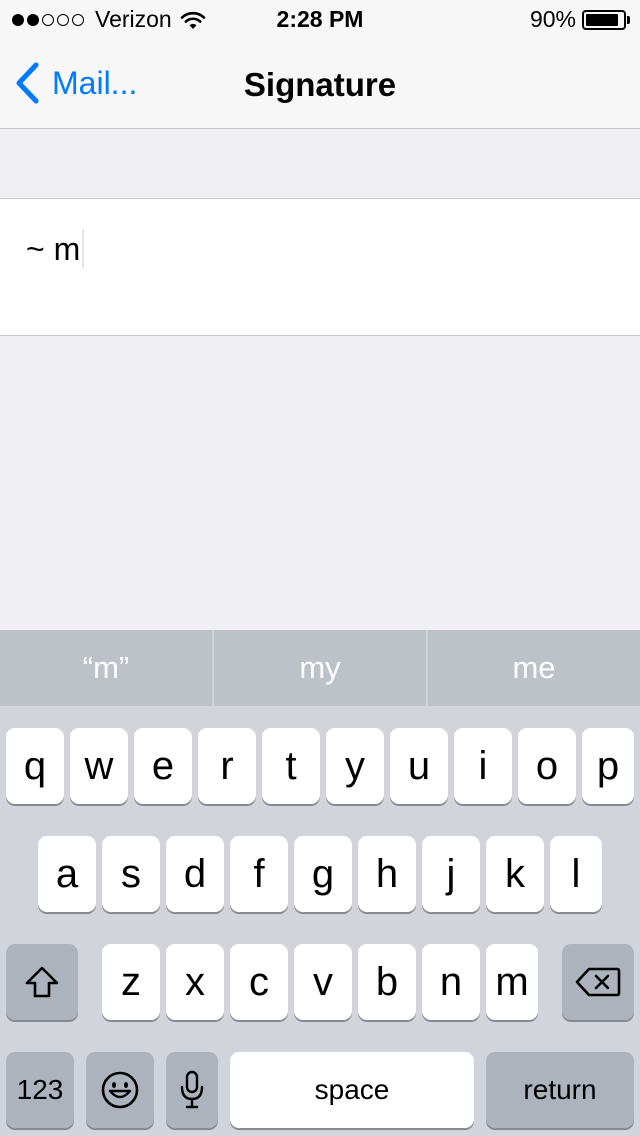 The height and width of the screenshot is (1136, 640). I want to click on numbers-key: 123, so click(40, 1090).